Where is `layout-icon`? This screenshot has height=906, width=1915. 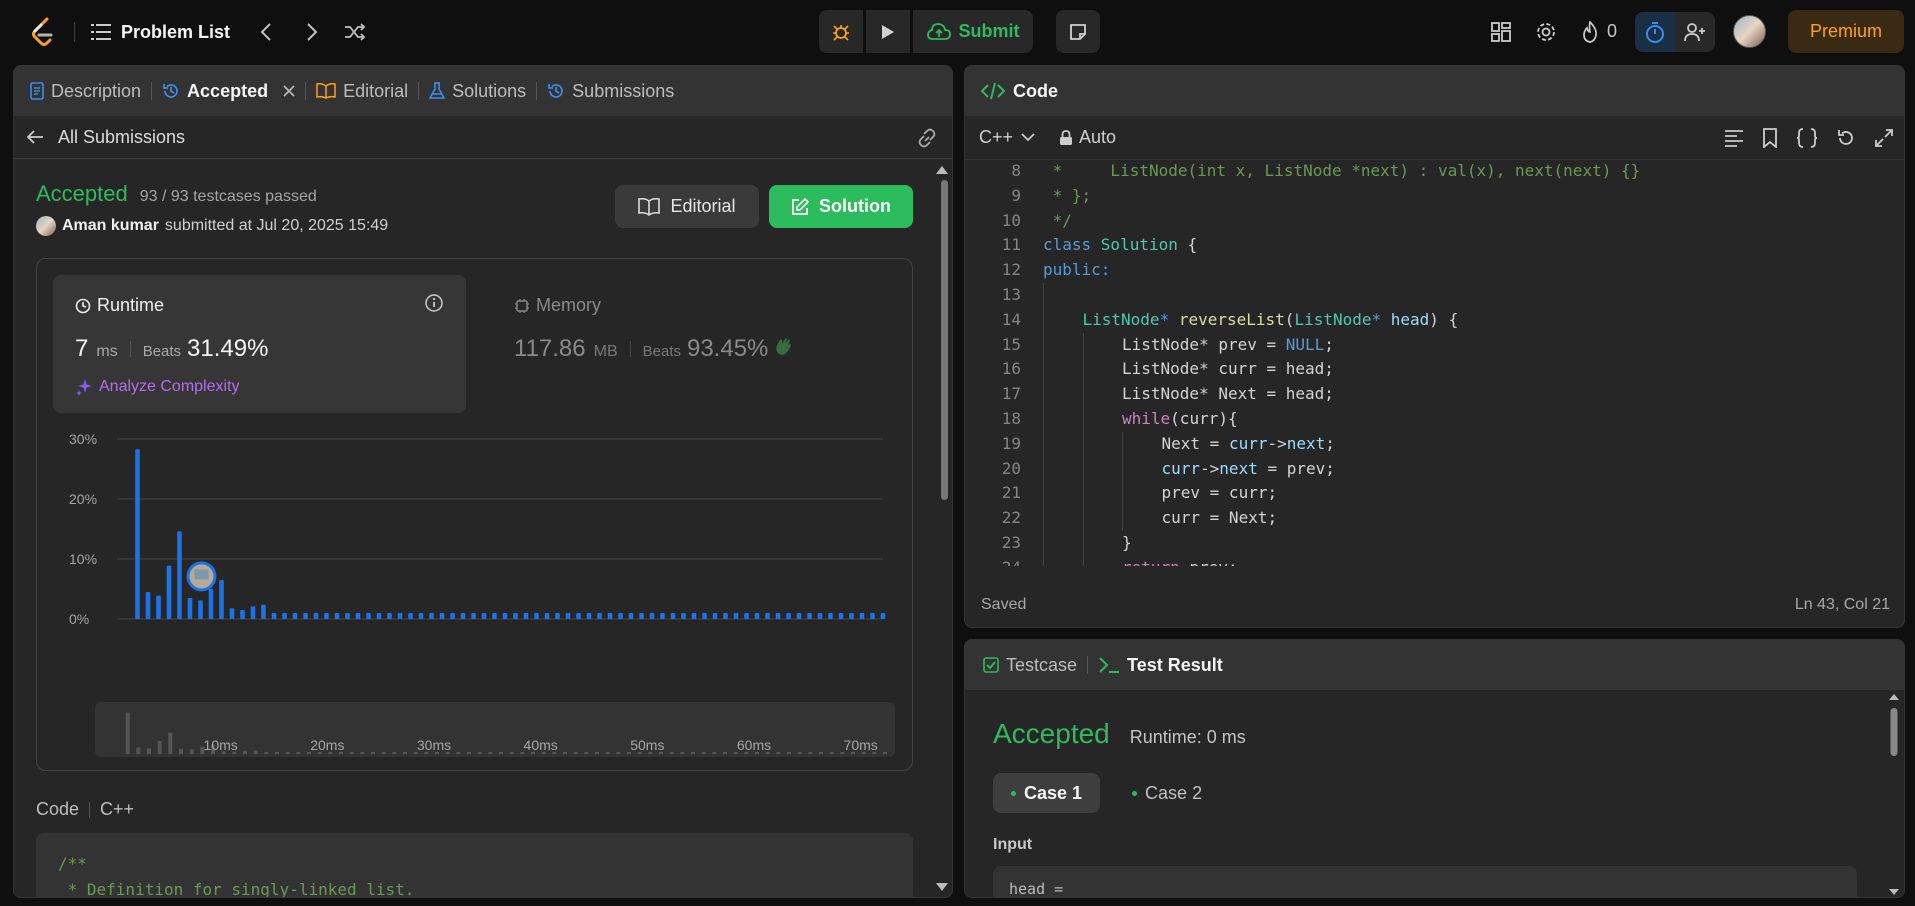 layout-icon is located at coordinates (1501, 31).